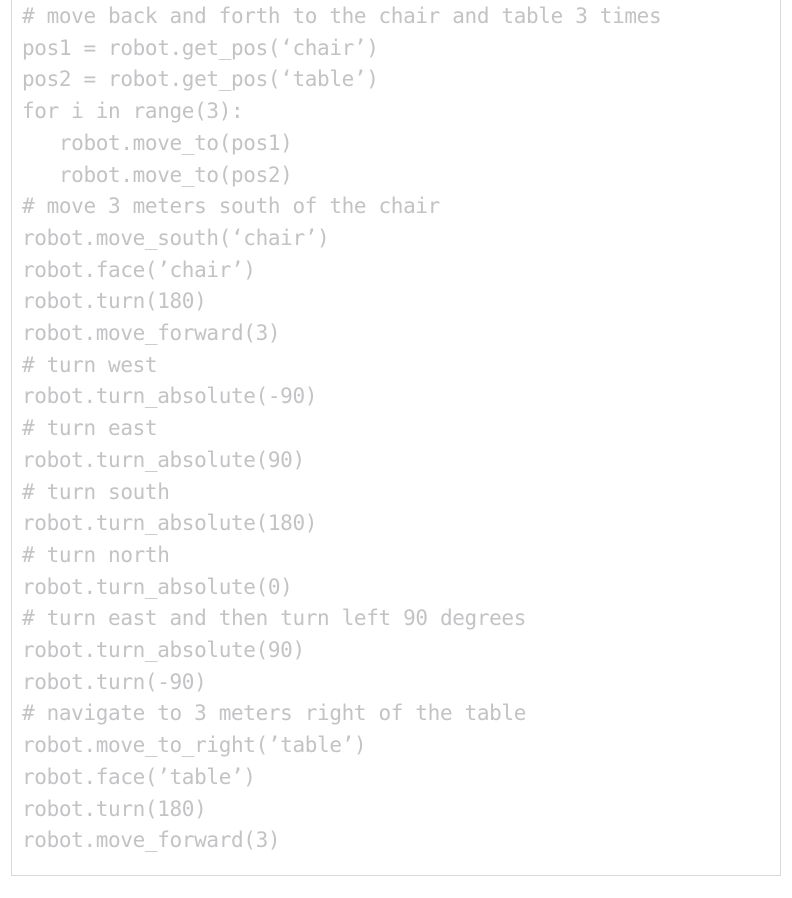 The height and width of the screenshot is (898, 792). Describe the element at coordinates (176, 237) in the screenshot. I see `code-line: robot.move_south(‘chair’)` at that location.